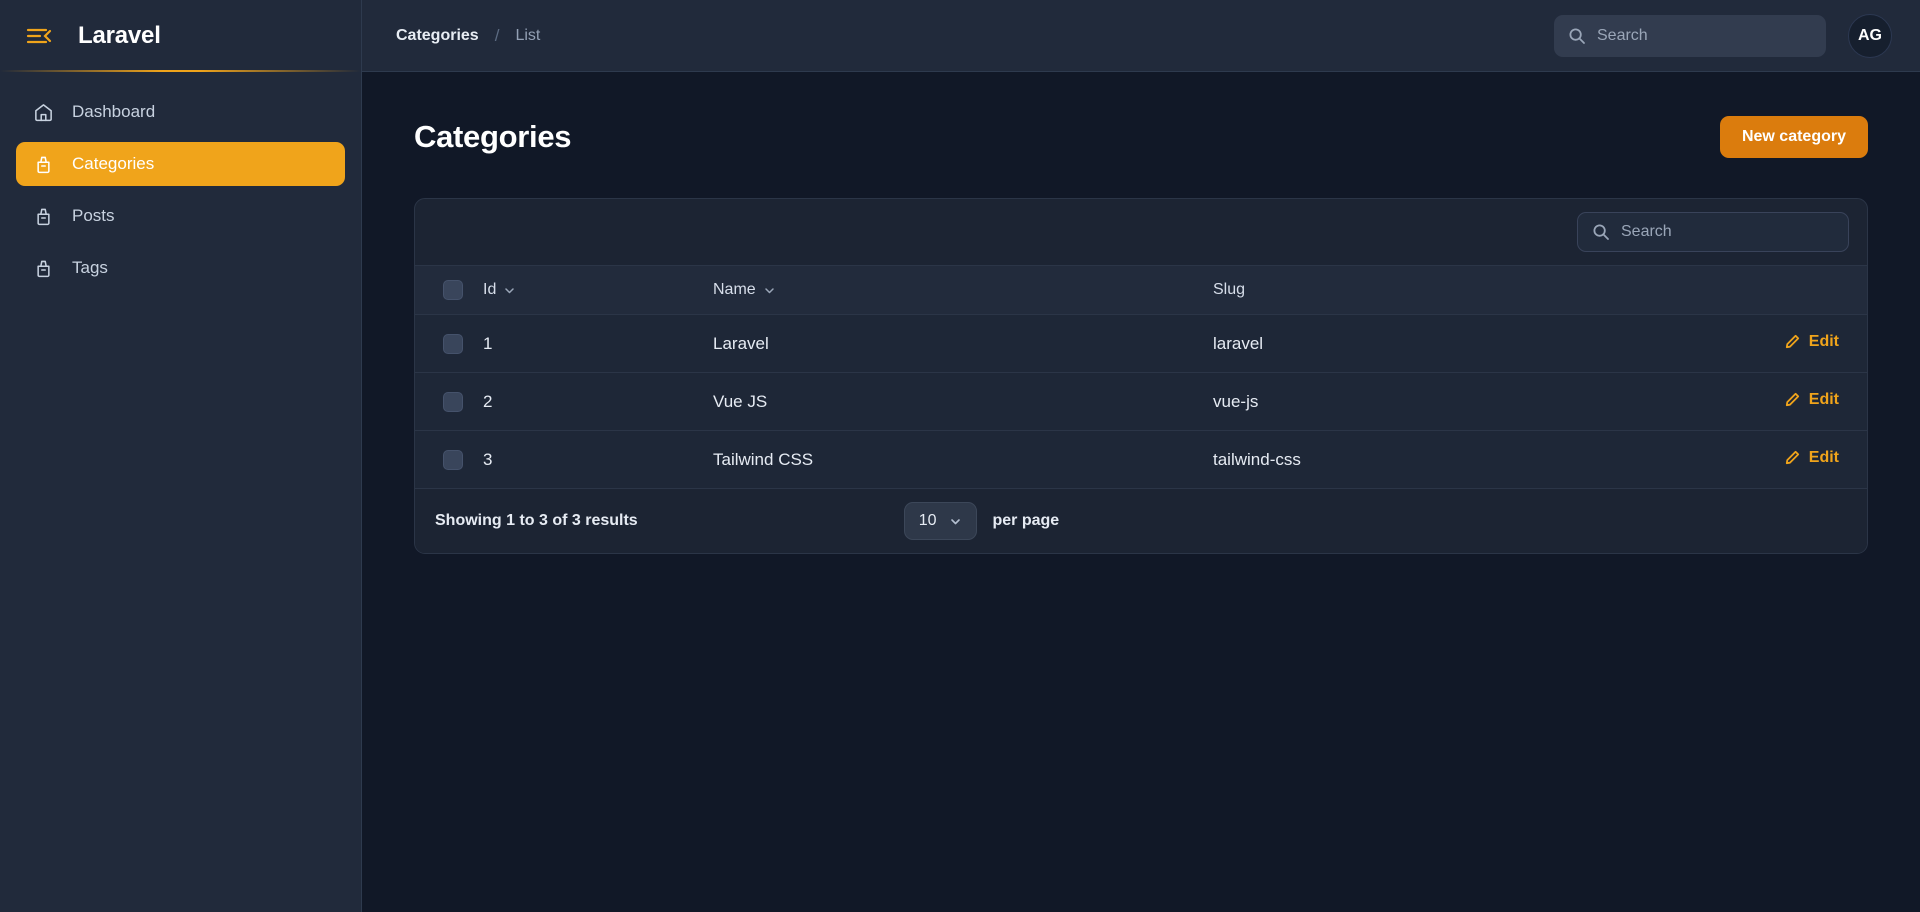 Image resolution: width=1920 pixels, height=912 pixels. Describe the element at coordinates (1229, 289) in the screenshot. I see `column-label: Slug` at that location.